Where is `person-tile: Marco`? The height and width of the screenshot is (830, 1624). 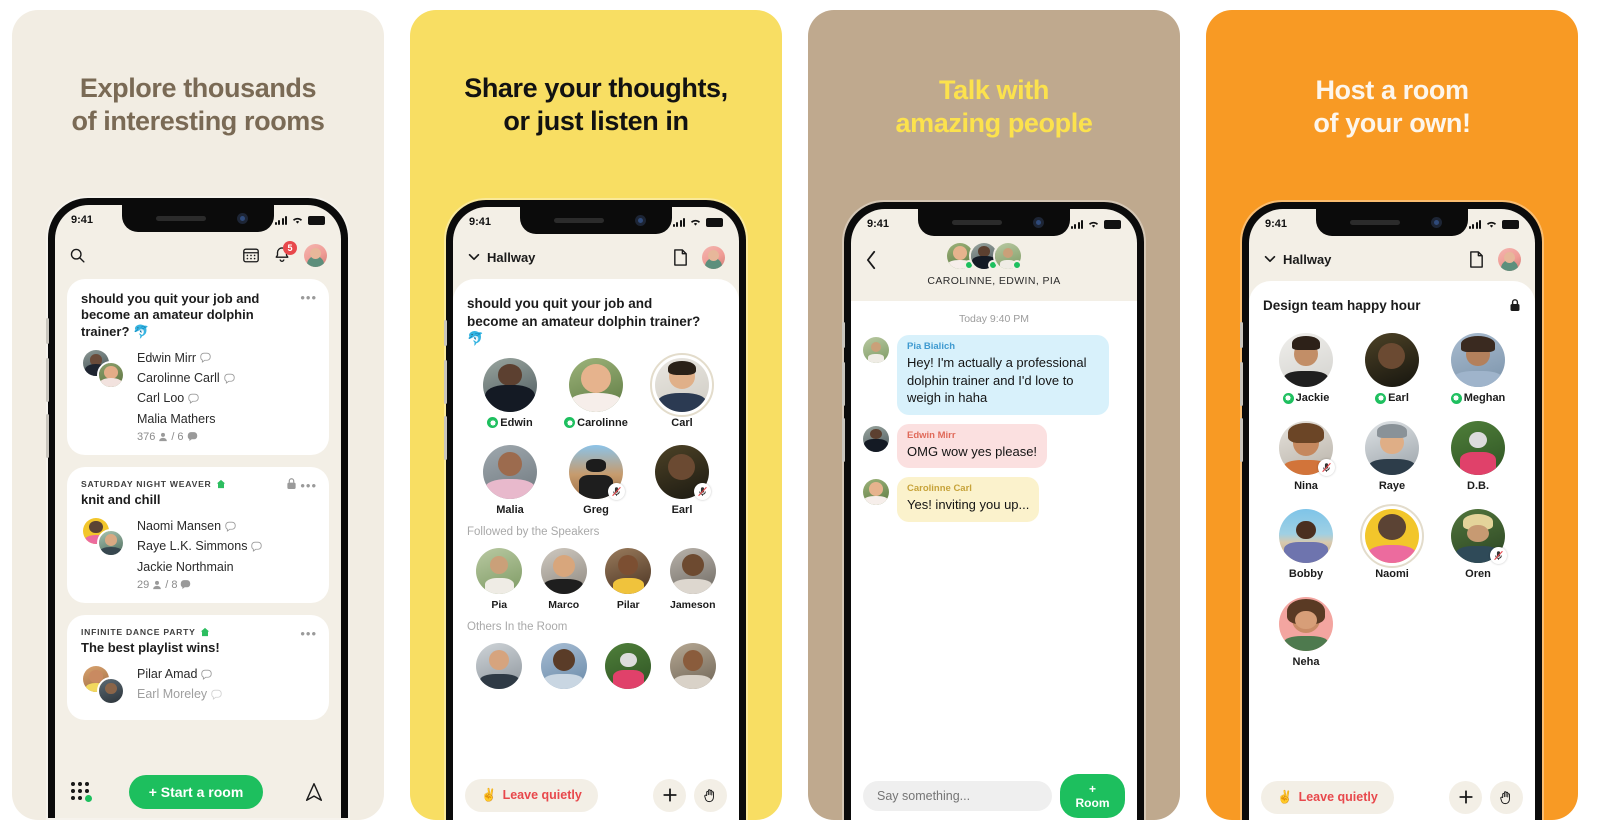
person-tile: Marco is located at coordinates (564, 579).